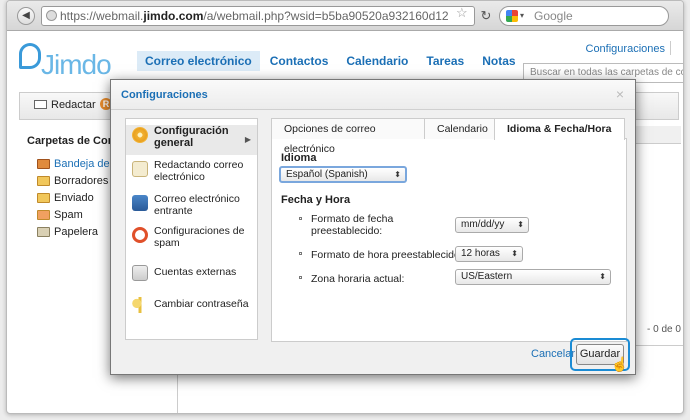 This screenshot has width=690, height=420. Describe the element at coordinates (480, 253) in the screenshot. I see `time-format-value: 12 horas` at that location.